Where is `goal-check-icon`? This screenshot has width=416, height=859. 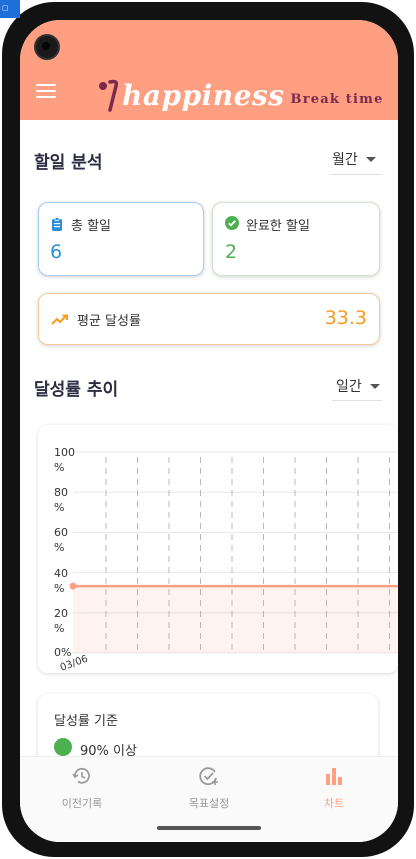
goal-check-icon is located at coordinates (209, 778).